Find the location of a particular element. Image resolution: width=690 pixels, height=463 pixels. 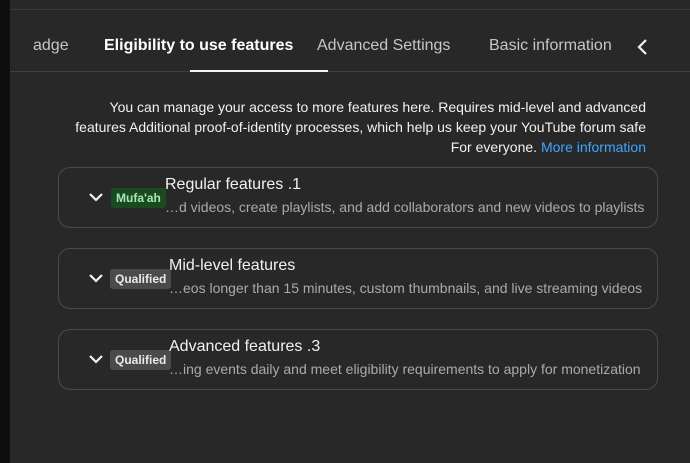

top-divider is located at coordinates (350, 5).